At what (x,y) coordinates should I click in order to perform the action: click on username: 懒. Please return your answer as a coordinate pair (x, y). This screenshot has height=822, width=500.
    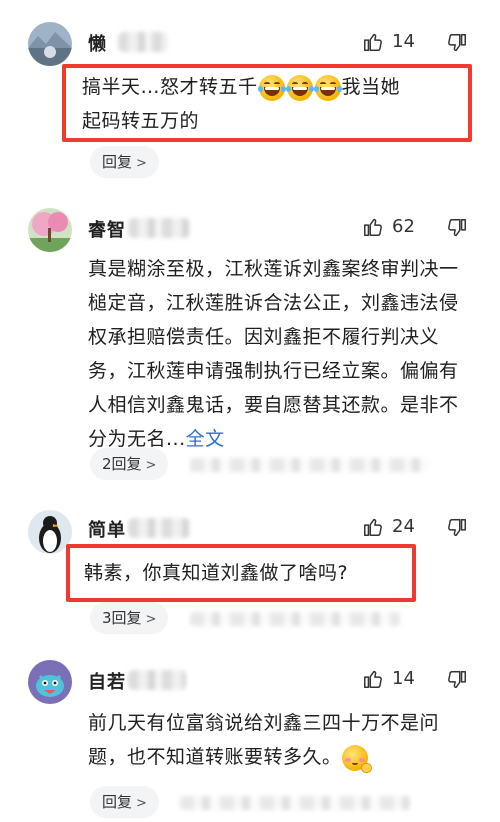
    Looking at the image, I should click on (97, 43).